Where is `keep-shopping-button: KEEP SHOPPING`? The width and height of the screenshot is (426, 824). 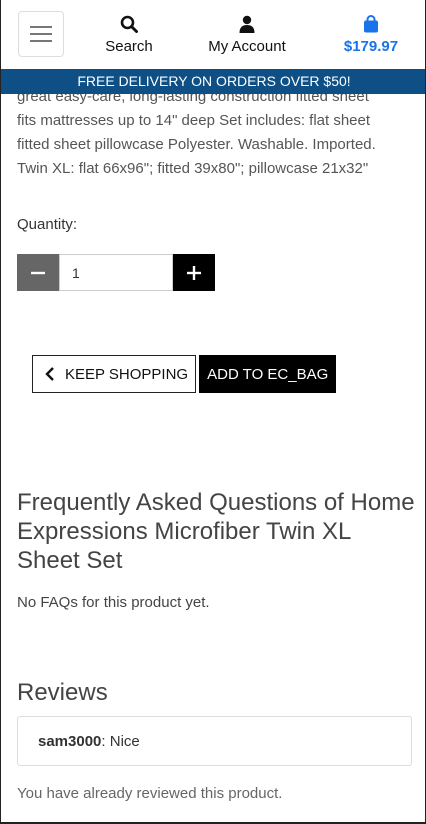
keep-shopping-button: KEEP SHOPPING is located at coordinates (114, 374).